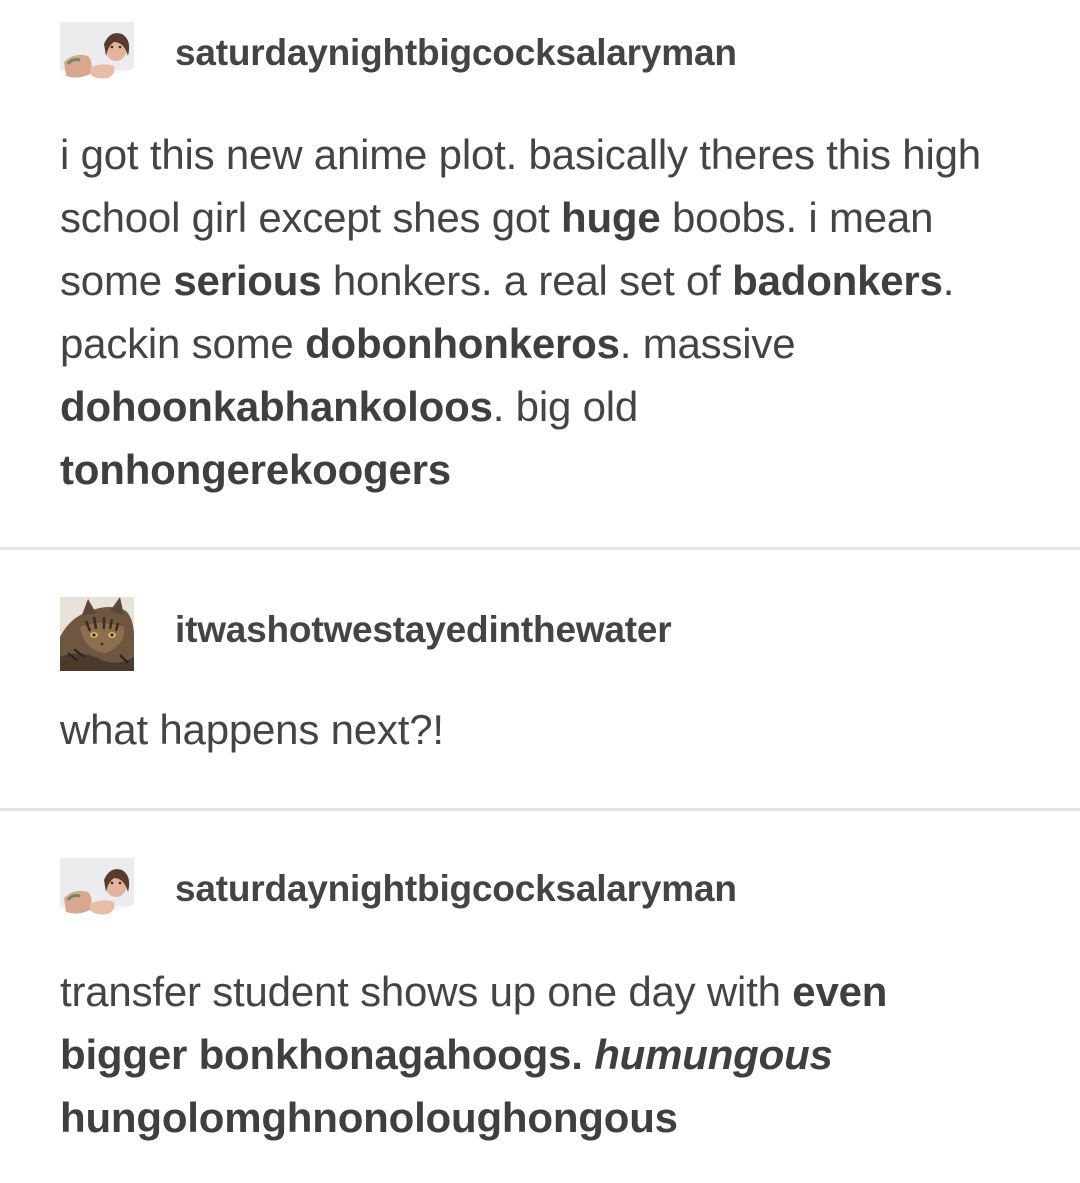  What do you see at coordinates (527, 280) in the screenshot?
I see `body-text: honkers. a real set of` at bounding box center [527, 280].